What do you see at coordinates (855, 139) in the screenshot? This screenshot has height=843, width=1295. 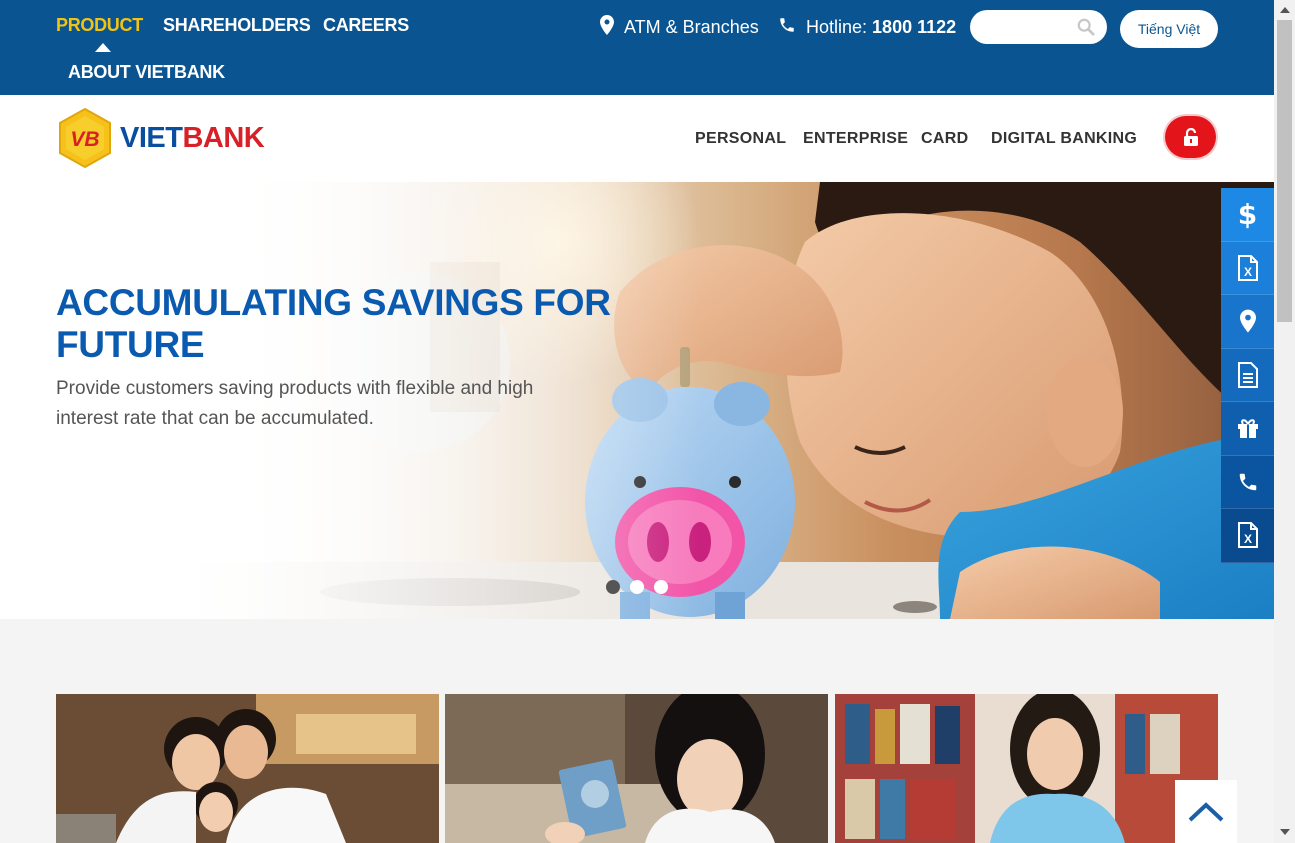 I see `nav-enterprise: ENTERPRISE` at bounding box center [855, 139].